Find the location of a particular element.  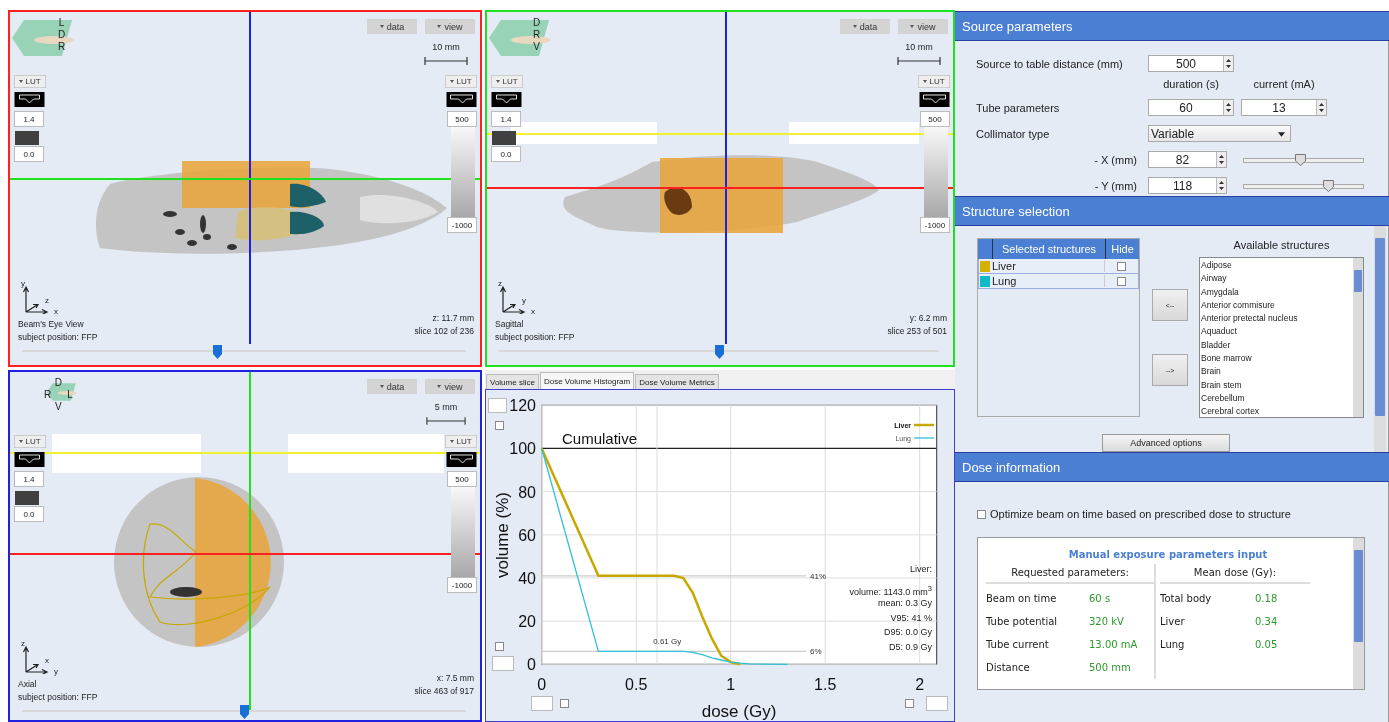

axis-title: dose (Gy) is located at coordinates (739, 711).